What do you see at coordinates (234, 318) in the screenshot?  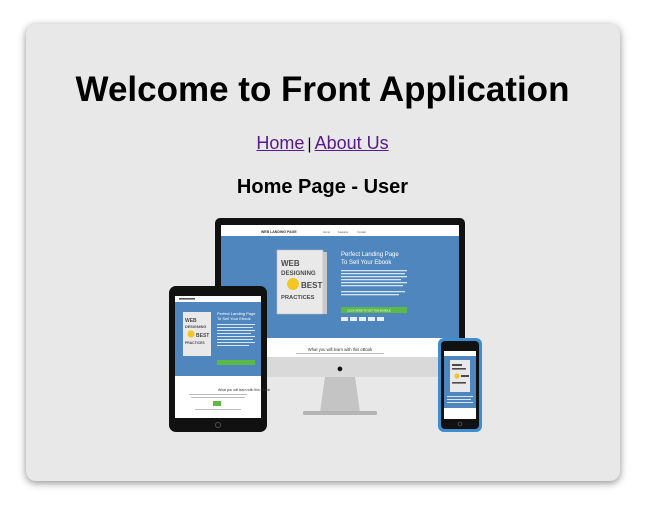 I see `tablet-hero-heading-line2: To Sell Your Ebook` at bounding box center [234, 318].